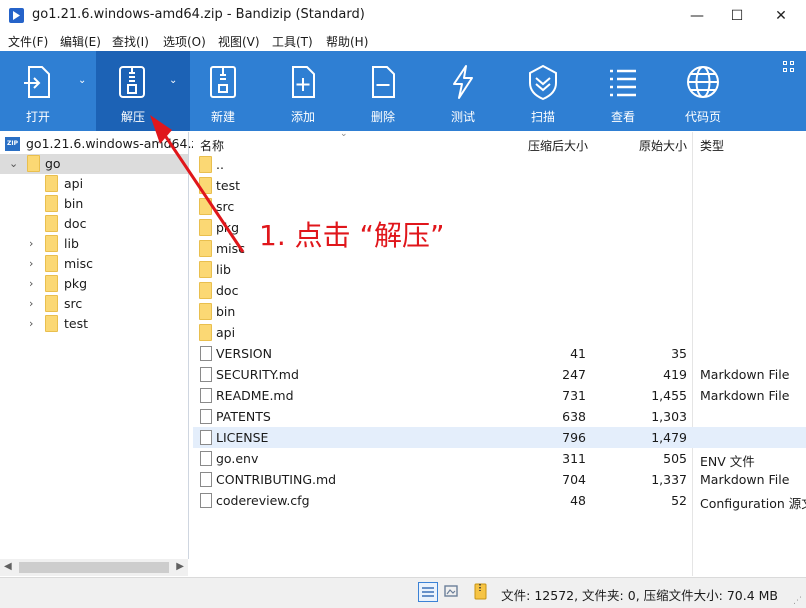 This screenshot has height=608, width=806. I want to click on tree-root-archive: ZIP go1.21.6.windows-amd64.zi, so click(100, 144).